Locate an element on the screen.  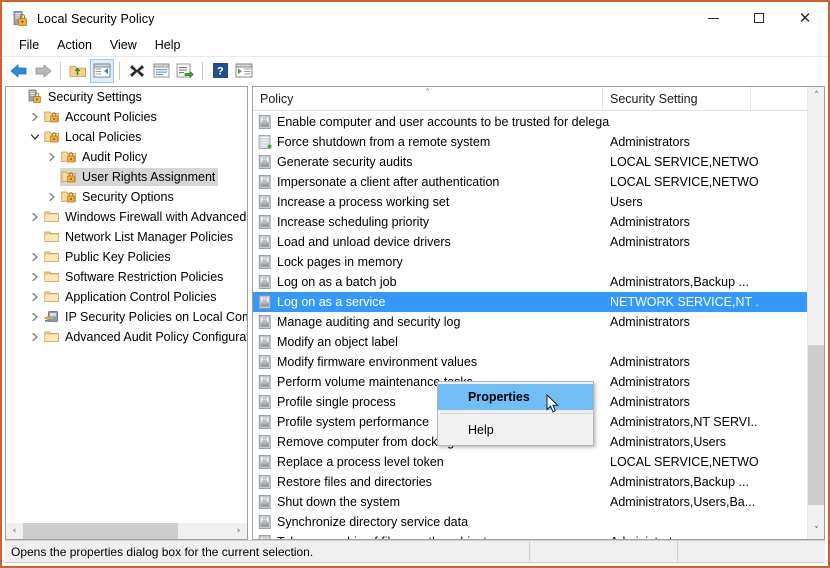
tree-horizontal-scrollbar: ‹ › is located at coordinates (126, 530).